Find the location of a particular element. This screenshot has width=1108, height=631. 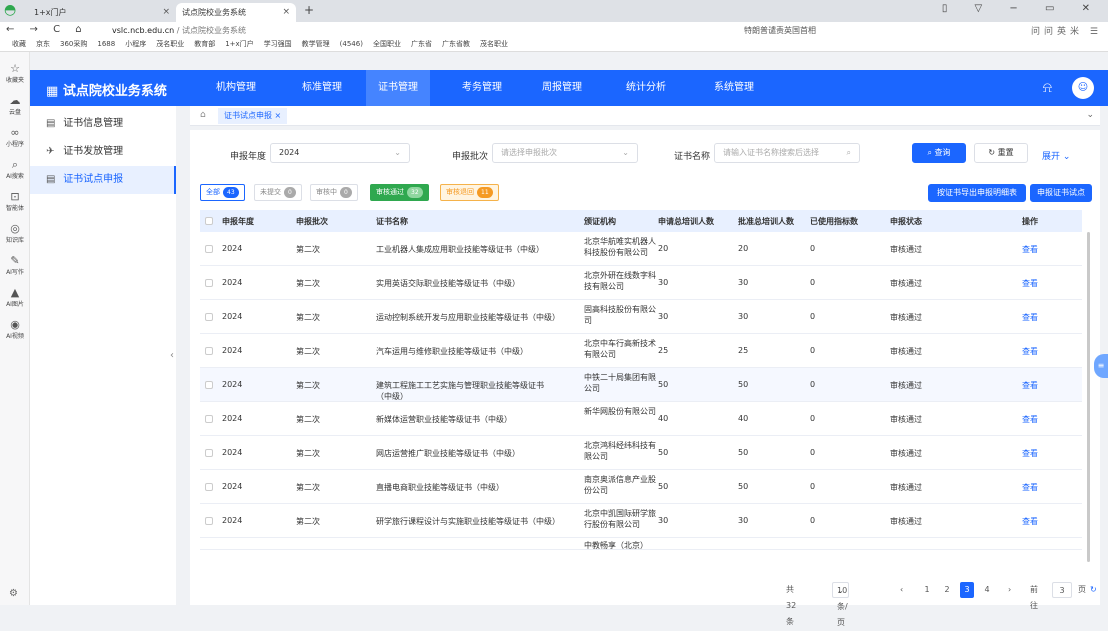

tab-cert-apply: 证书试点申报 × is located at coordinates (253, 116).